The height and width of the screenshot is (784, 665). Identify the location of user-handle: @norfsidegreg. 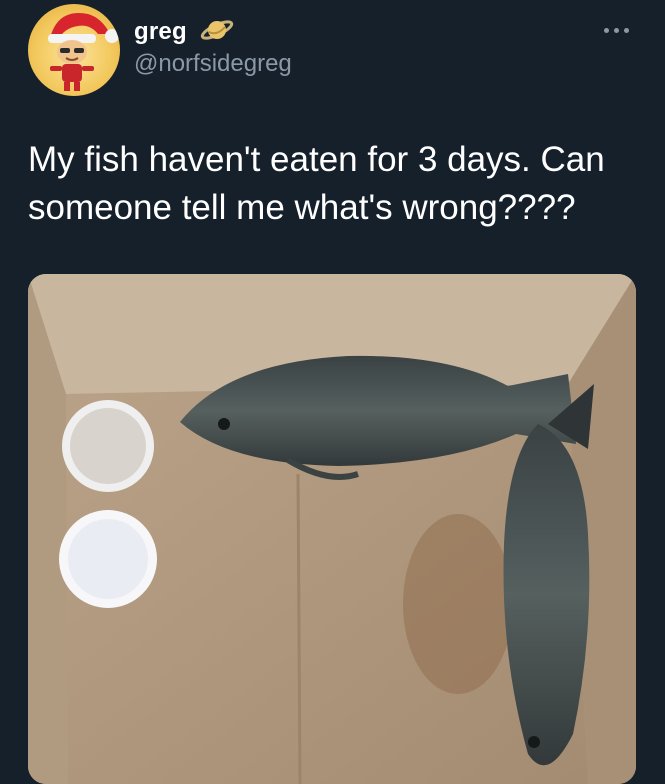
(213, 64).